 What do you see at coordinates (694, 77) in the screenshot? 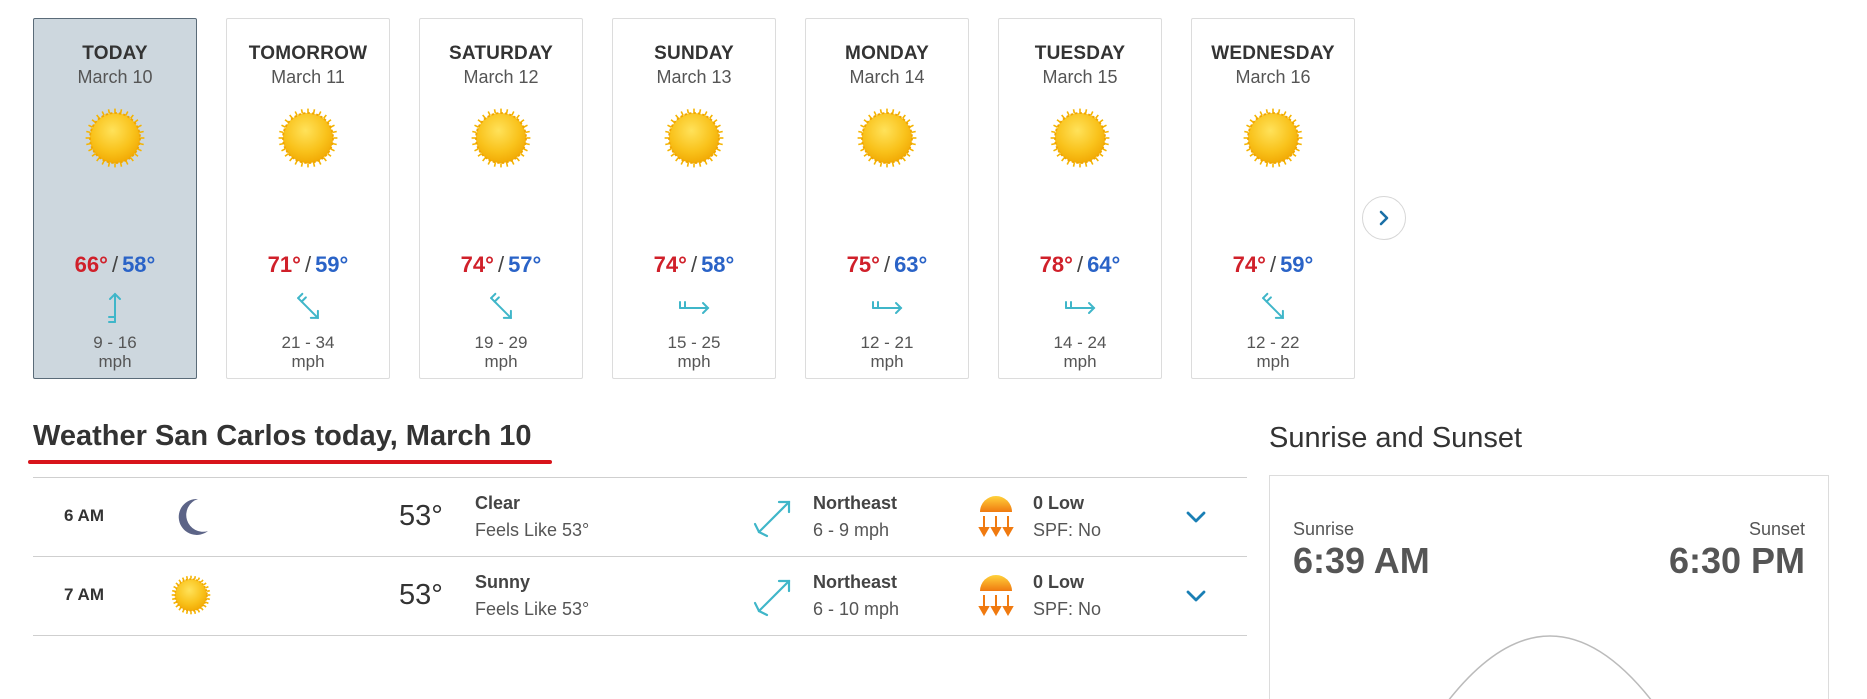
I see `day-date: March 13` at bounding box center [694, 77].